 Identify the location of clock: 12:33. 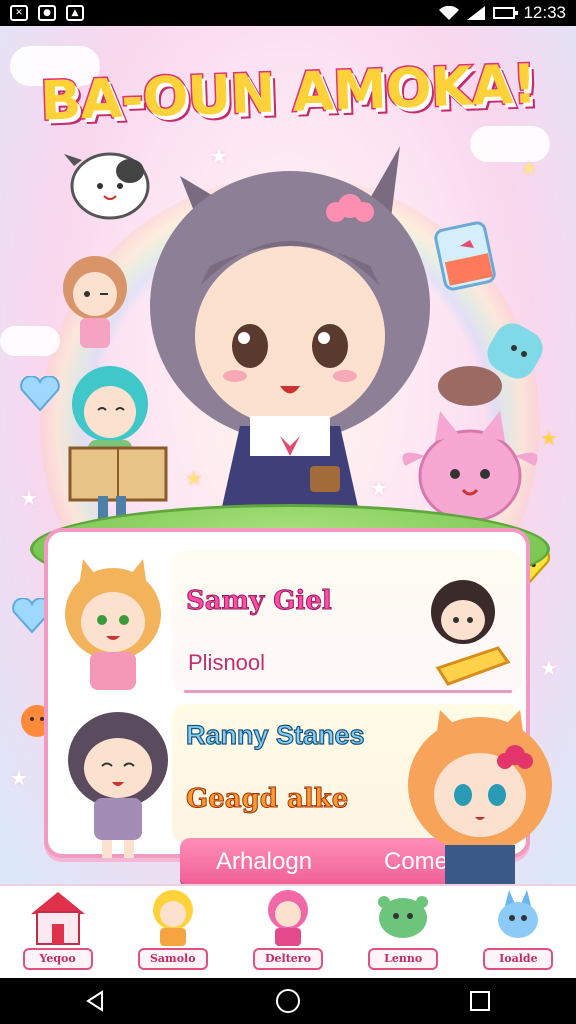
(544, 12).